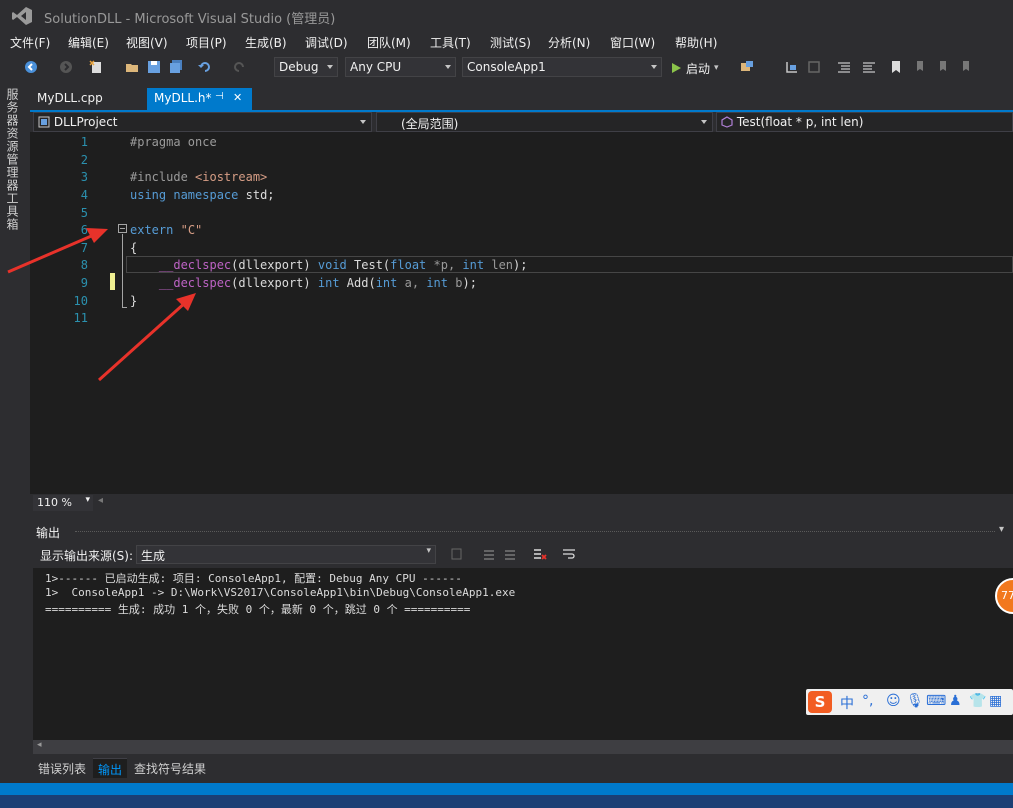 Image resolution: width=1013 pixels, height=808 pixels. What do you see at coordinates (977, 701) in the screenshot?
I see `skin-icon: 👕` at bounding box center [977, 701].